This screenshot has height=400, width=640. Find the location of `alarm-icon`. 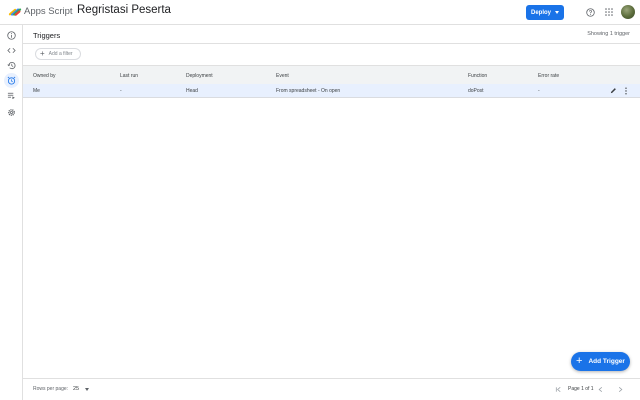

alarm-icon is located at coordinates (11, 80).